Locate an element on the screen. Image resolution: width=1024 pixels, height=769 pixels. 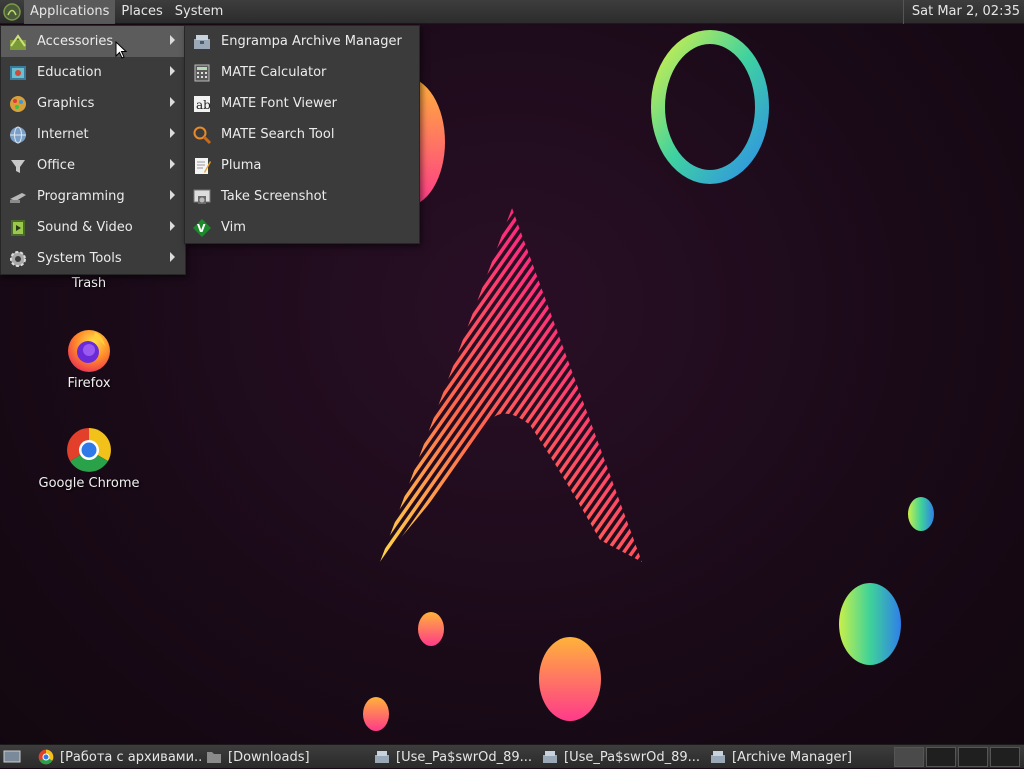
menu-item-label: Programming is located at coordinates (81, 196).